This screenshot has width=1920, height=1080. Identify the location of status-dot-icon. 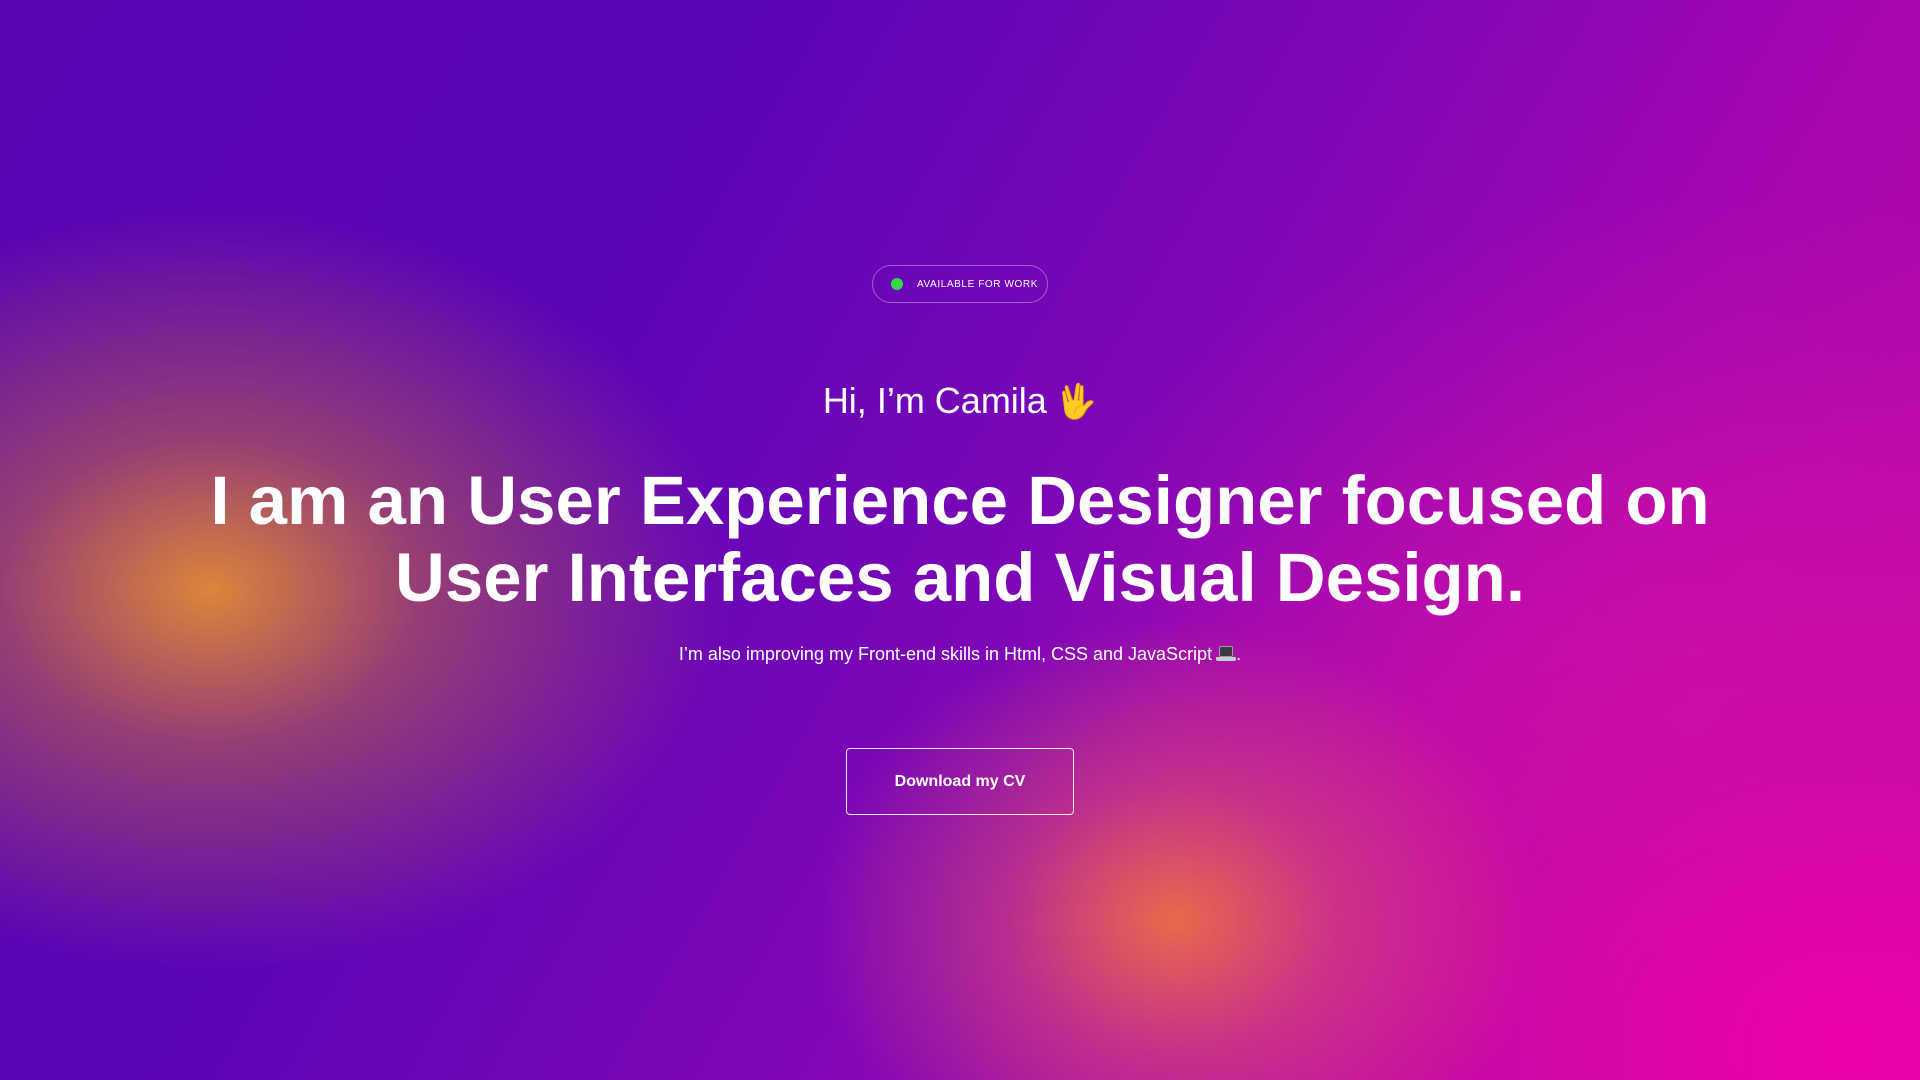
(897, 284).